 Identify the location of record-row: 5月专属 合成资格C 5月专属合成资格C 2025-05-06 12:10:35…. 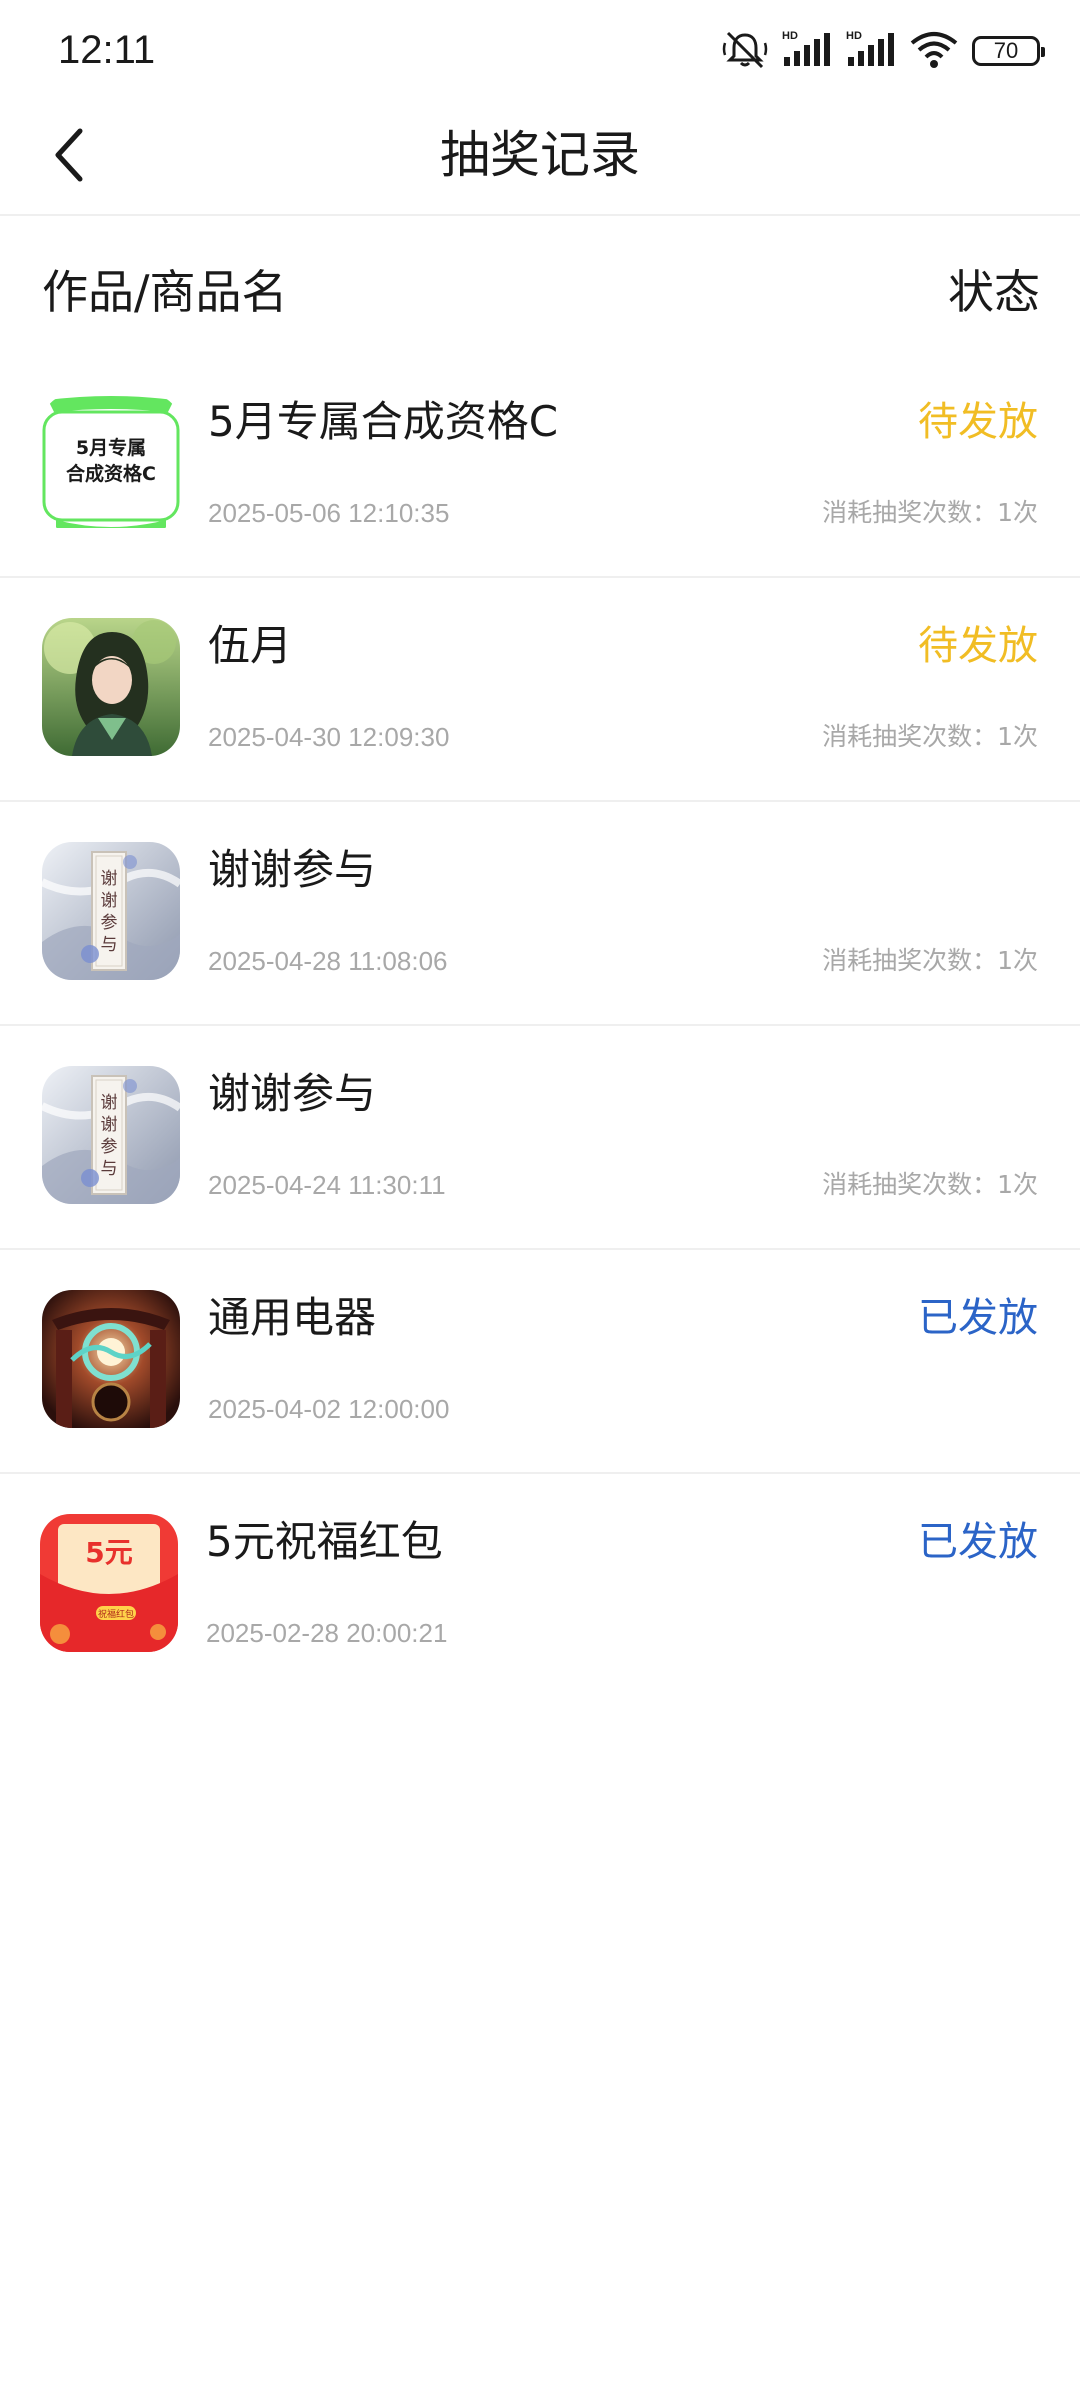
(540, 466).